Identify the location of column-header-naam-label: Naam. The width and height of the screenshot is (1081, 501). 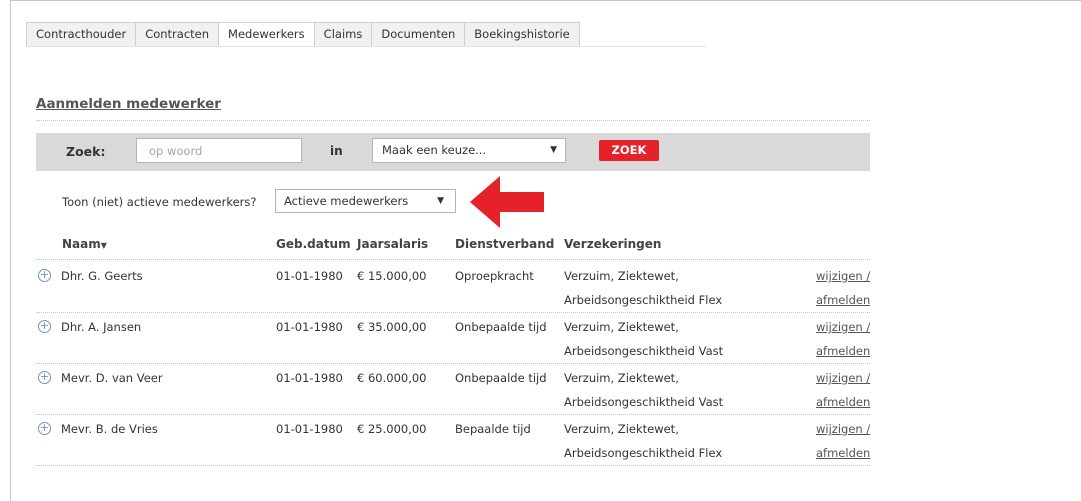
(81, 244).